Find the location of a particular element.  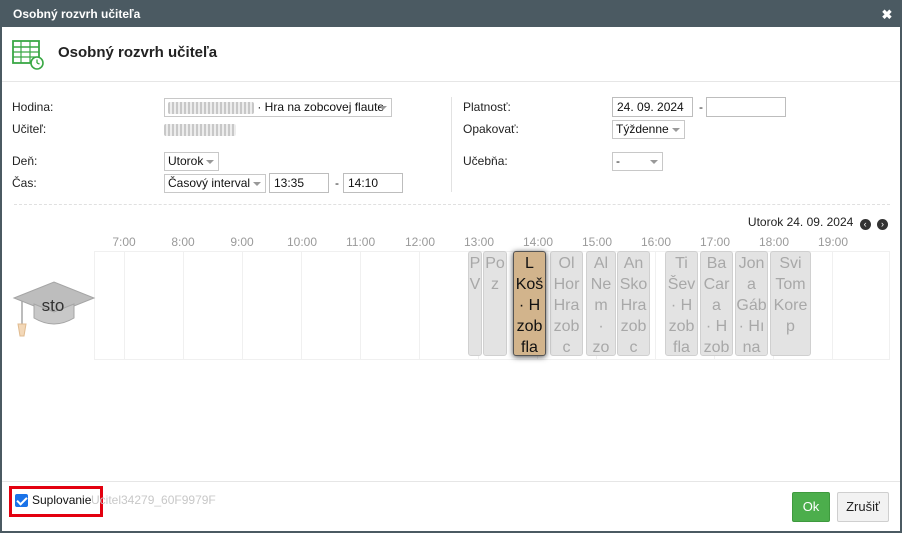

ucitel-value-redacted is located at coordinates (200, 129).